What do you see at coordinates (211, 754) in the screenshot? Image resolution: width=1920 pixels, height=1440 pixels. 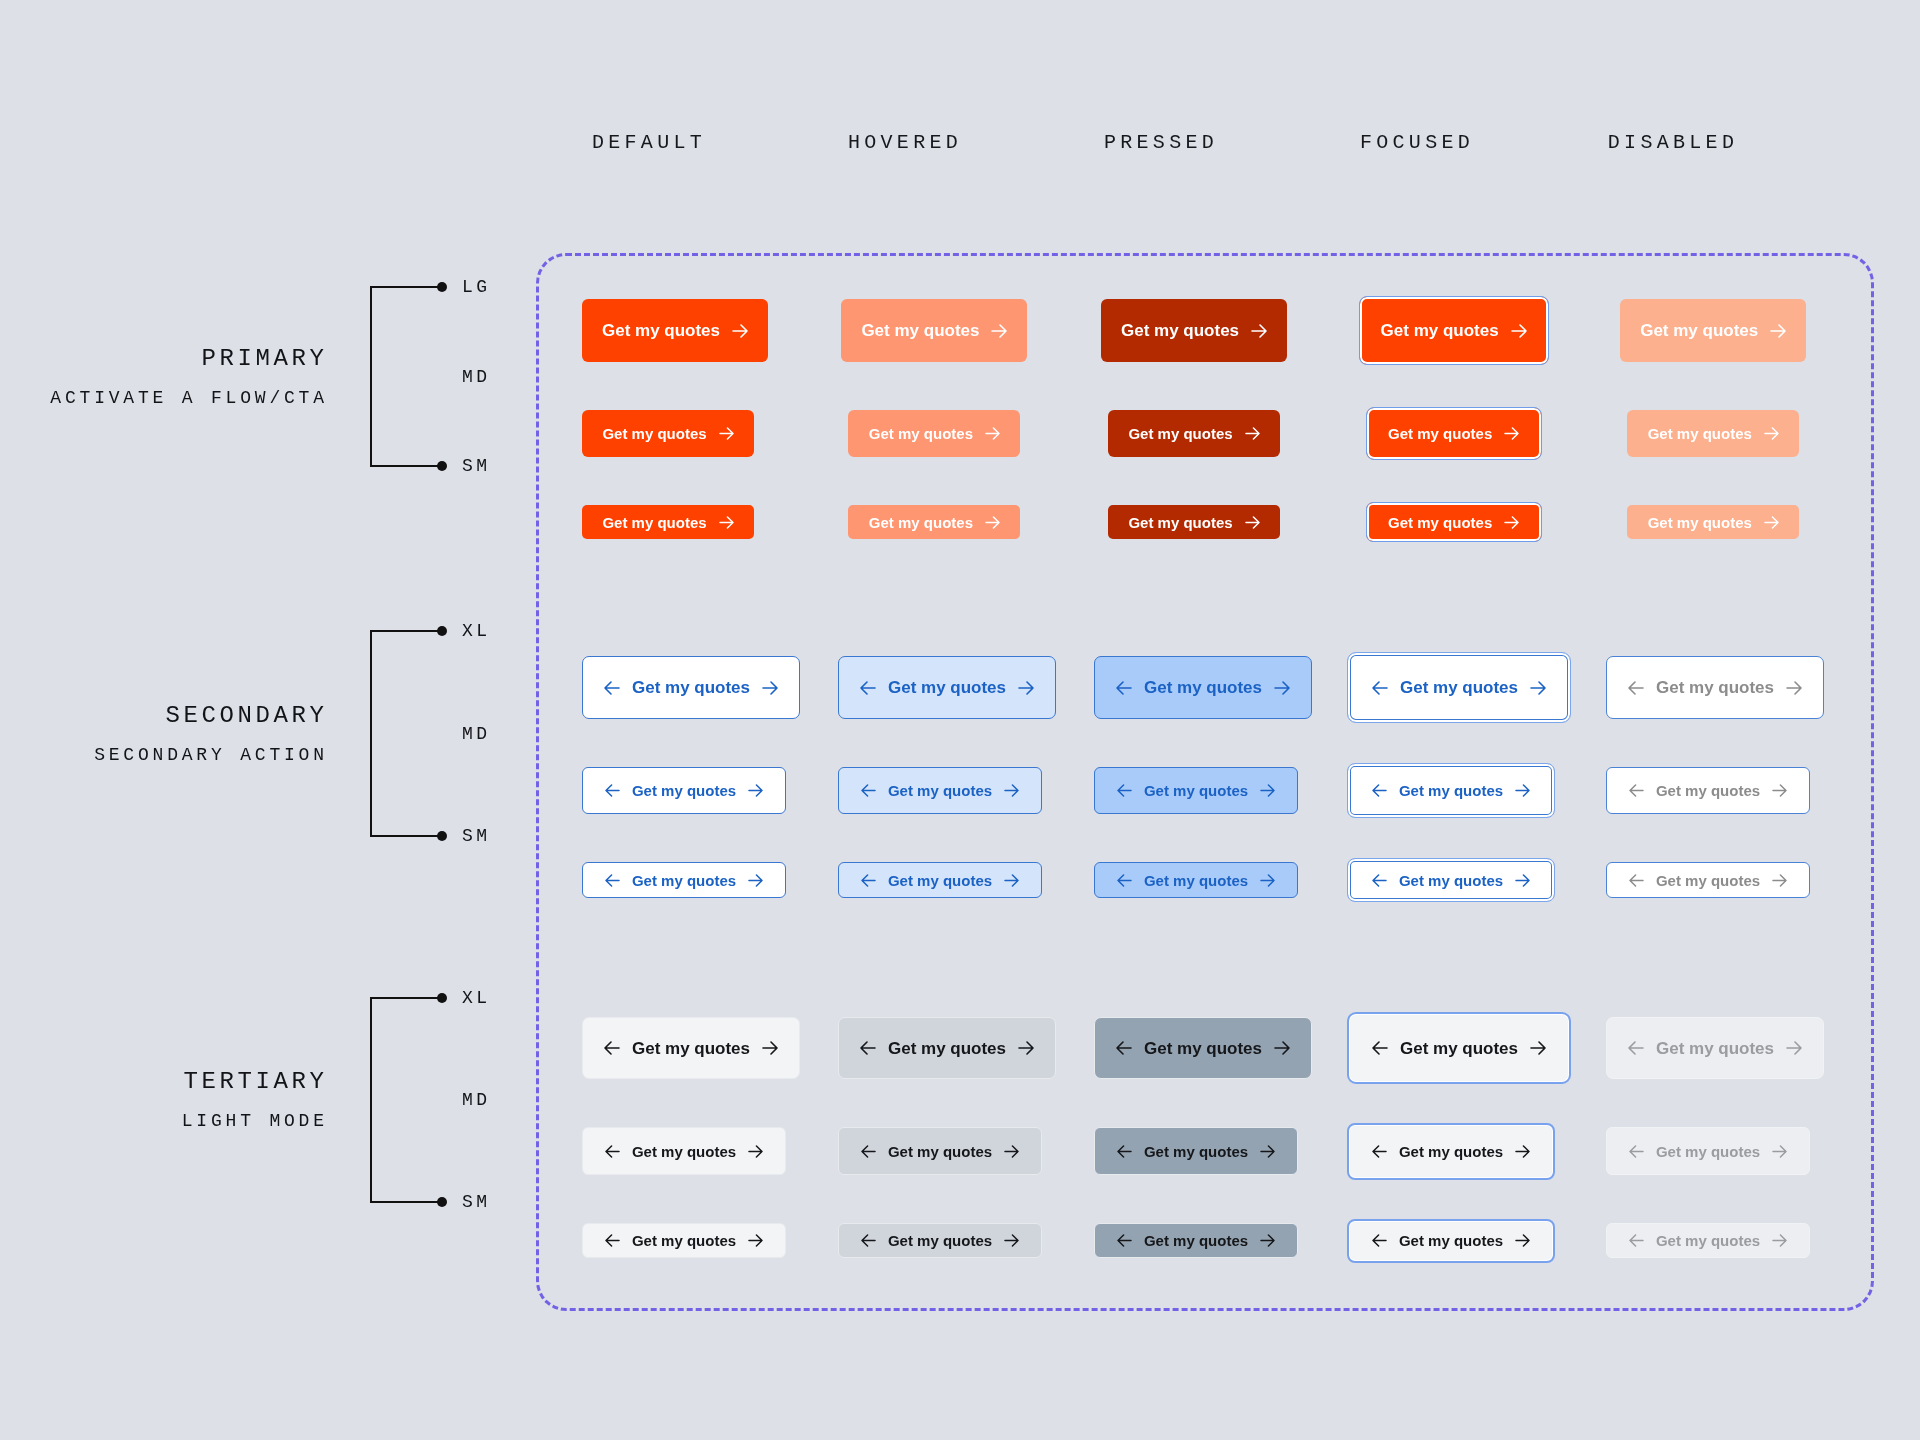 I see `group-subtitle: SECONDARY ACTION` at bounding box center [211, 754].